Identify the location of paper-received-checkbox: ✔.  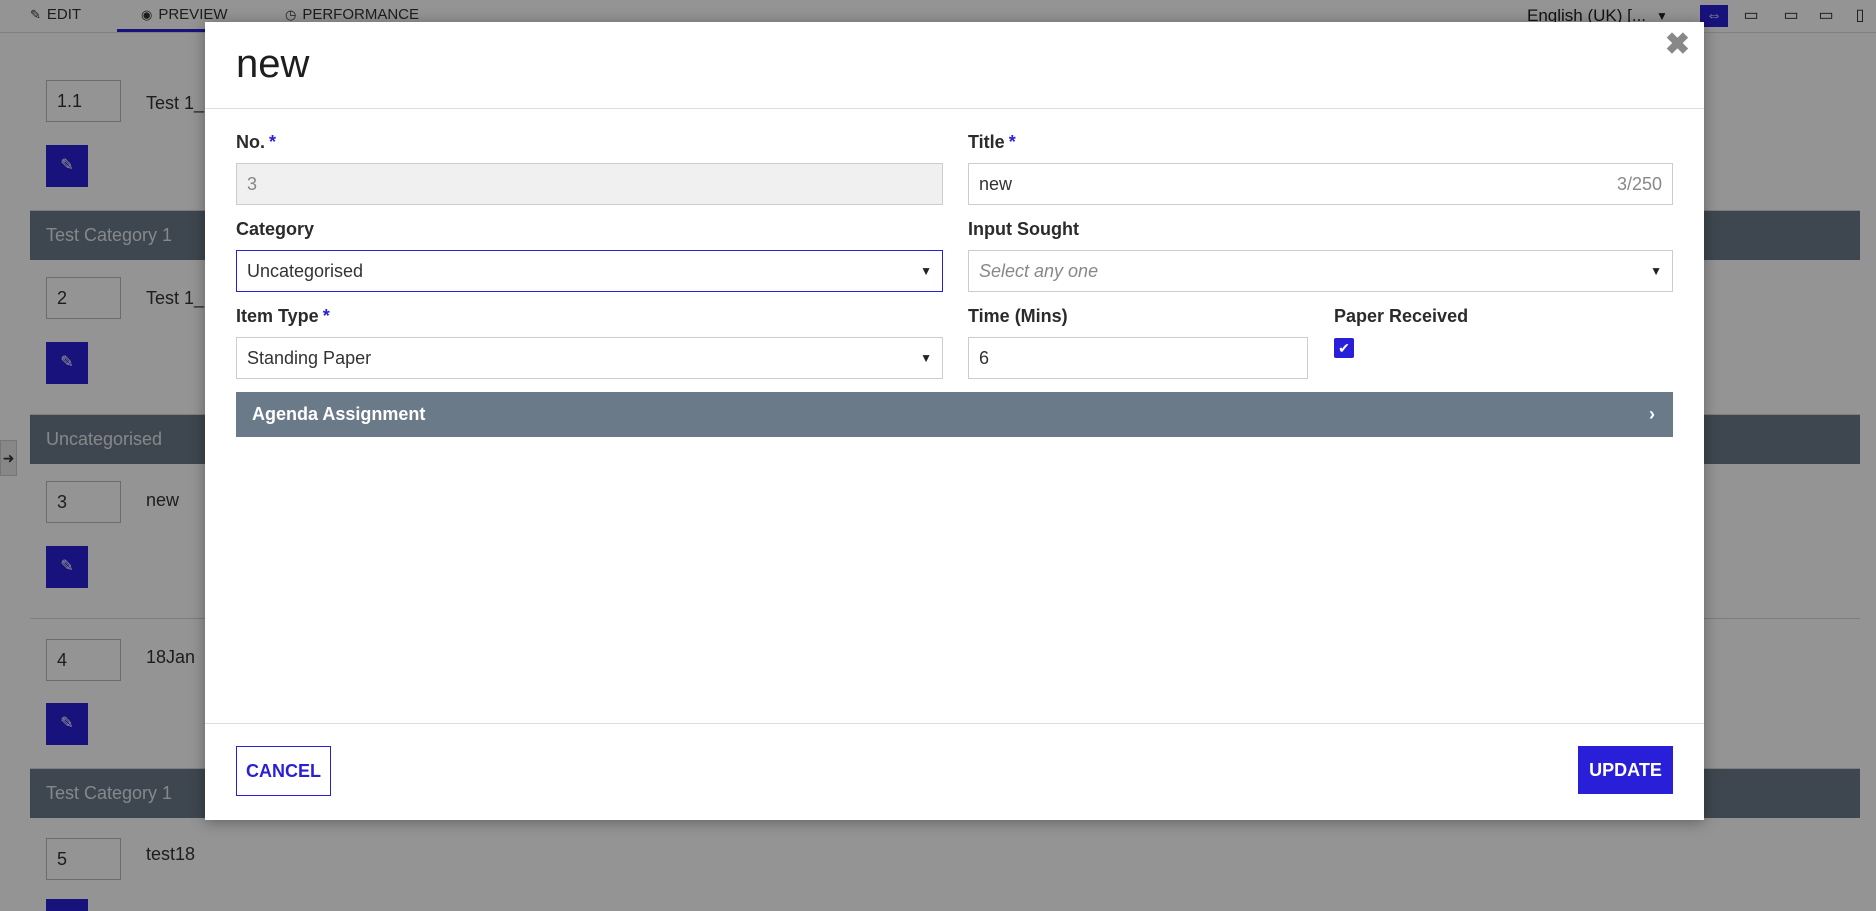
(1344, 348).